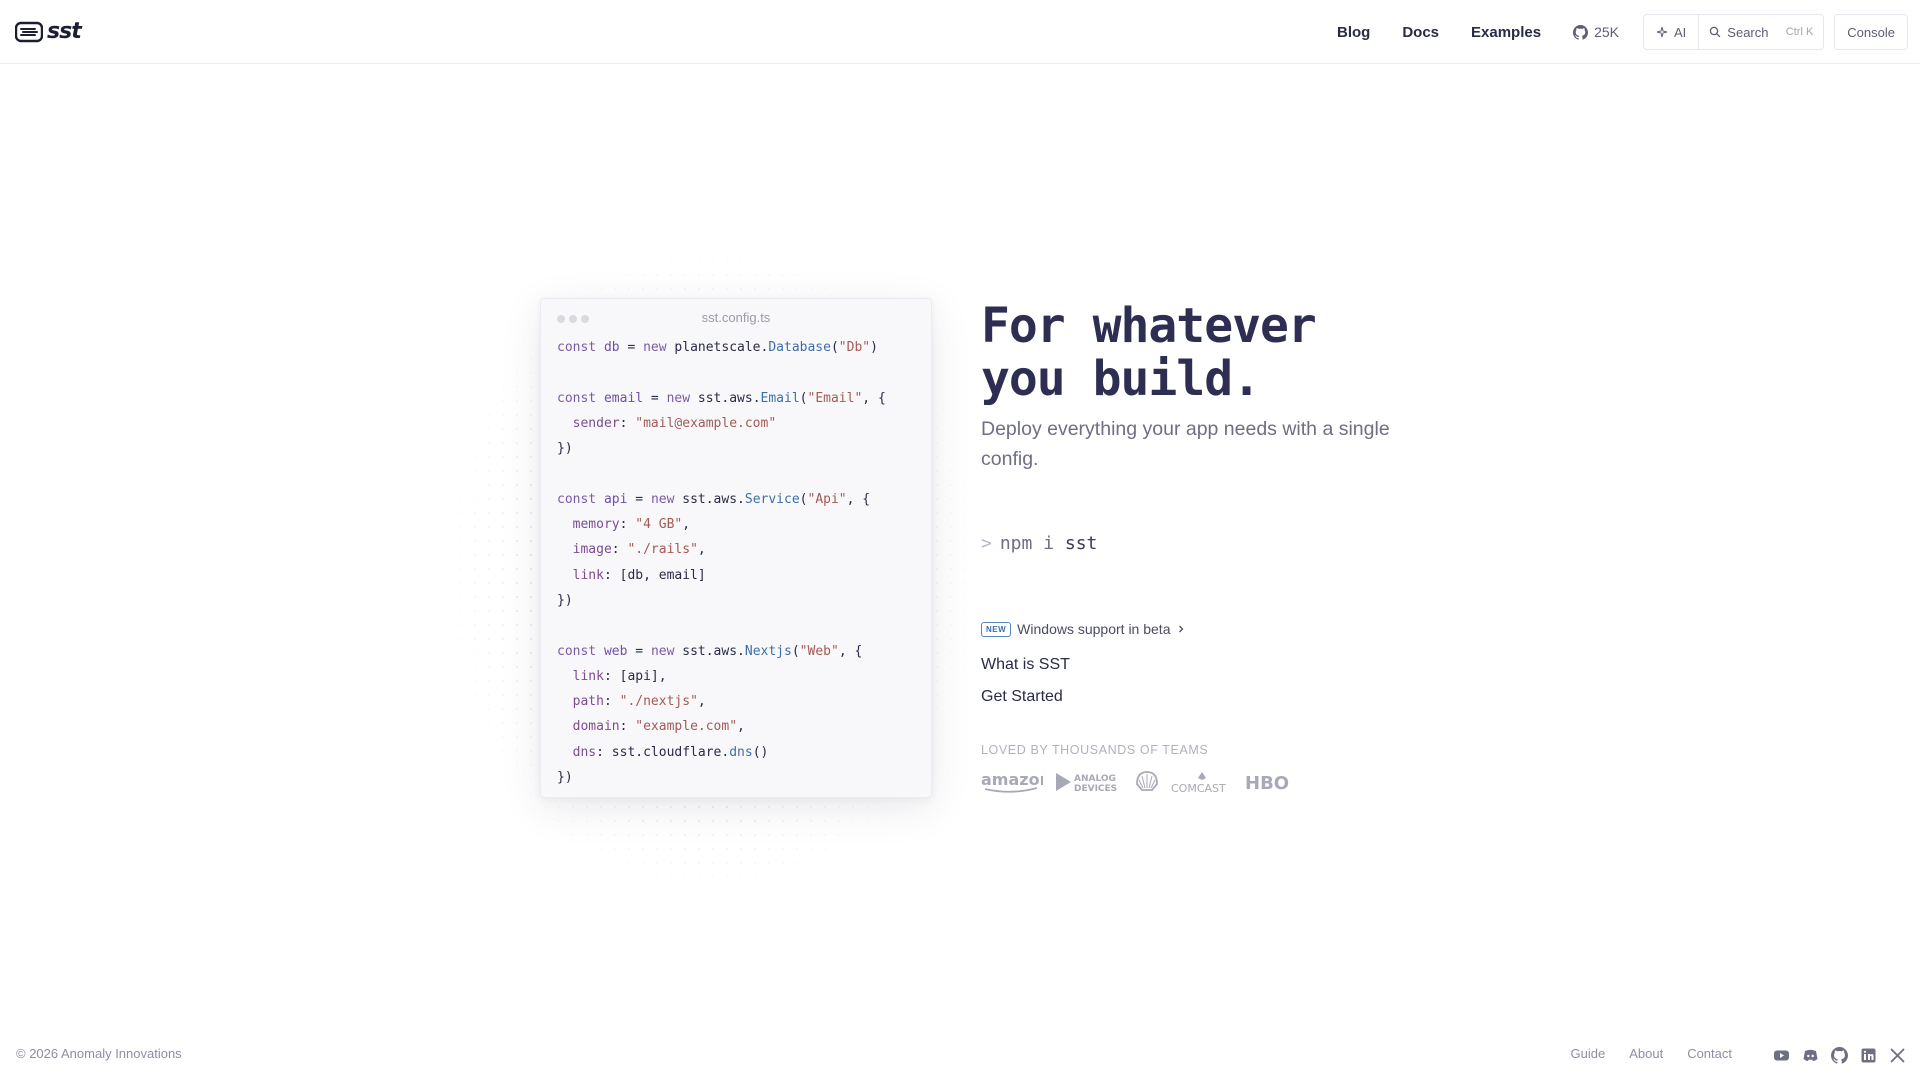  I want to click on youtube-icon, so click(1781, 1055).